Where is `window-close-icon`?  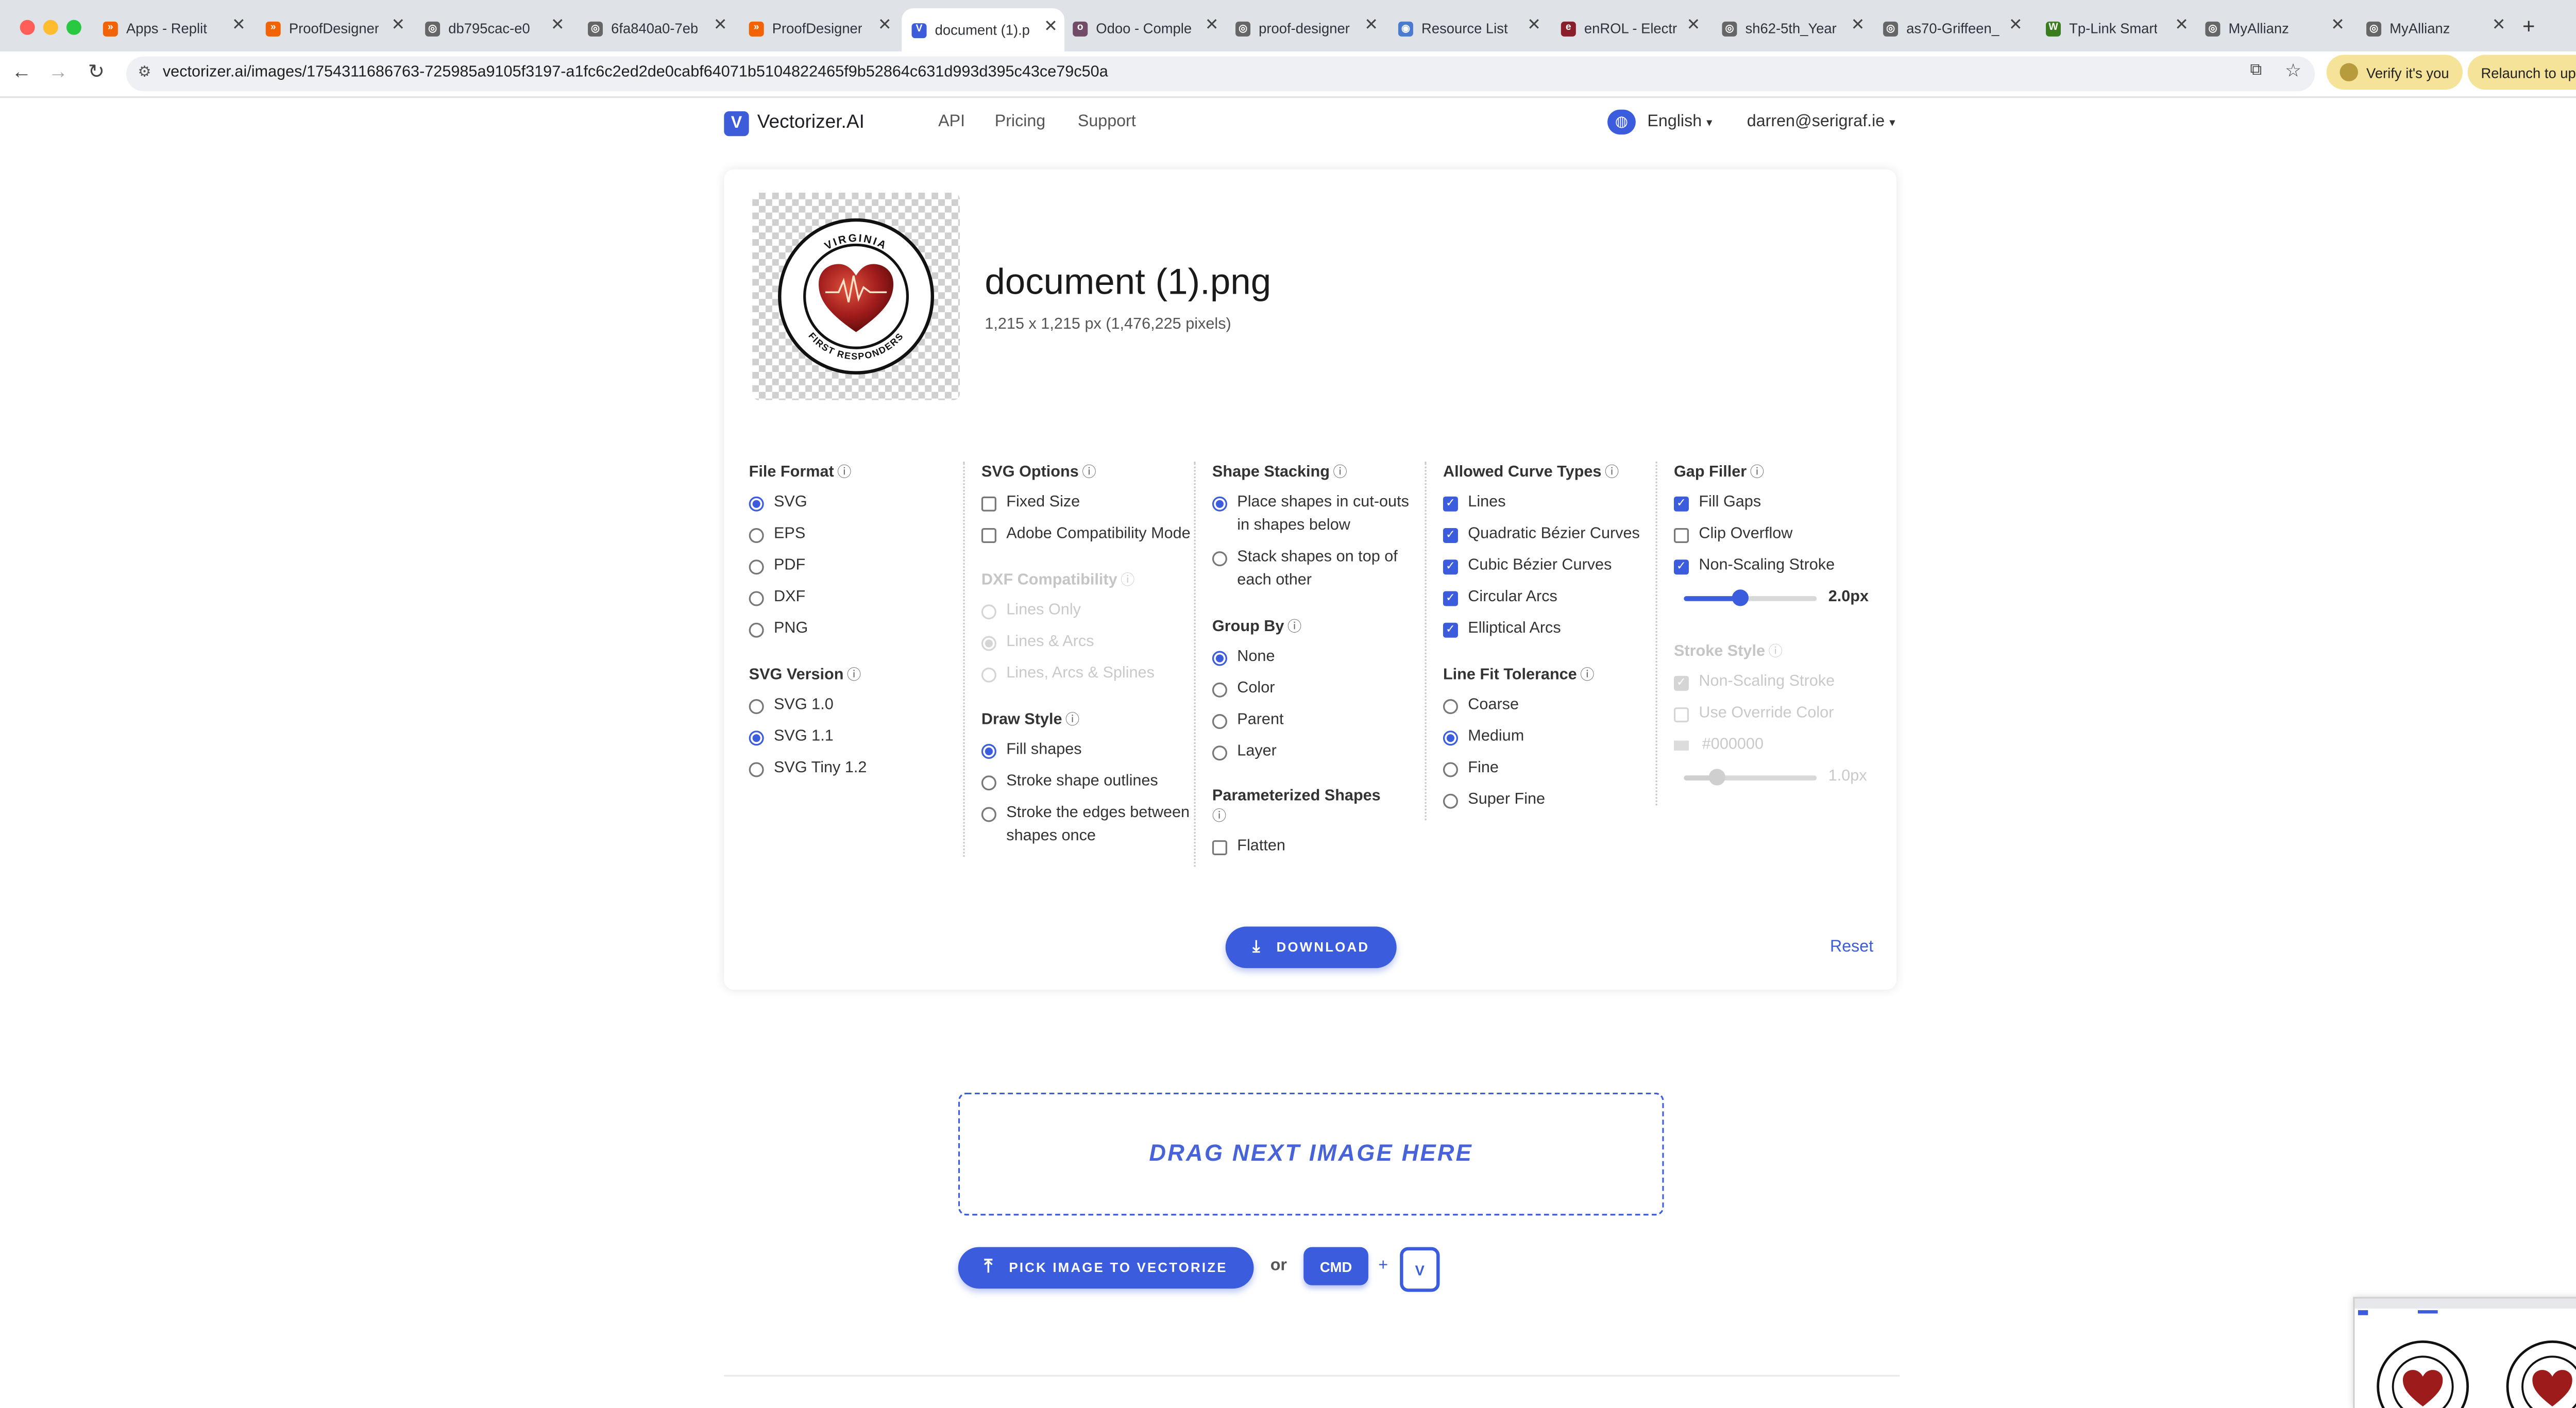
window-close-icon is located at coordinates (27, 27).